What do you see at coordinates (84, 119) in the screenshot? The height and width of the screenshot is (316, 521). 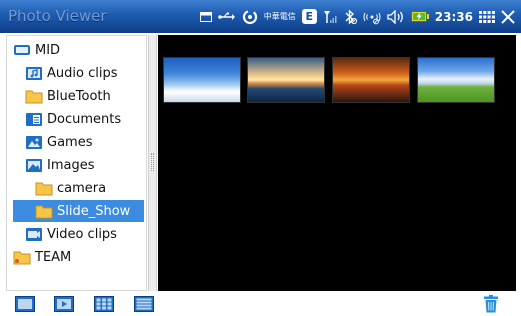 I see `tree-item-label: Documents` at bounding box center [84, 119].